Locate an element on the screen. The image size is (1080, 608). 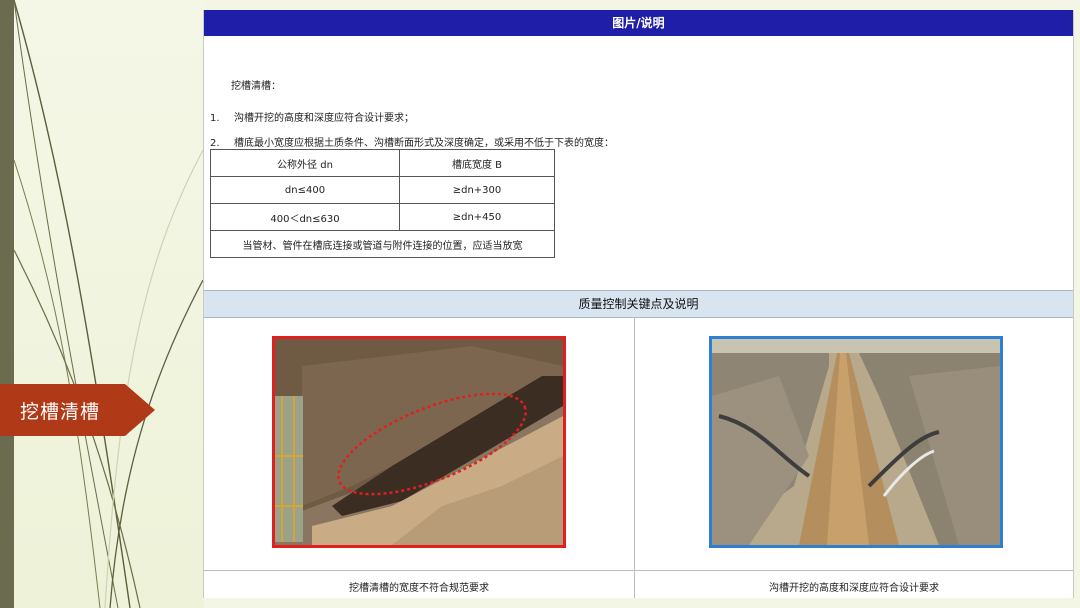
table-row: 400＜dn≤630 ≥dn+450 is located at coordinates (382, 217).